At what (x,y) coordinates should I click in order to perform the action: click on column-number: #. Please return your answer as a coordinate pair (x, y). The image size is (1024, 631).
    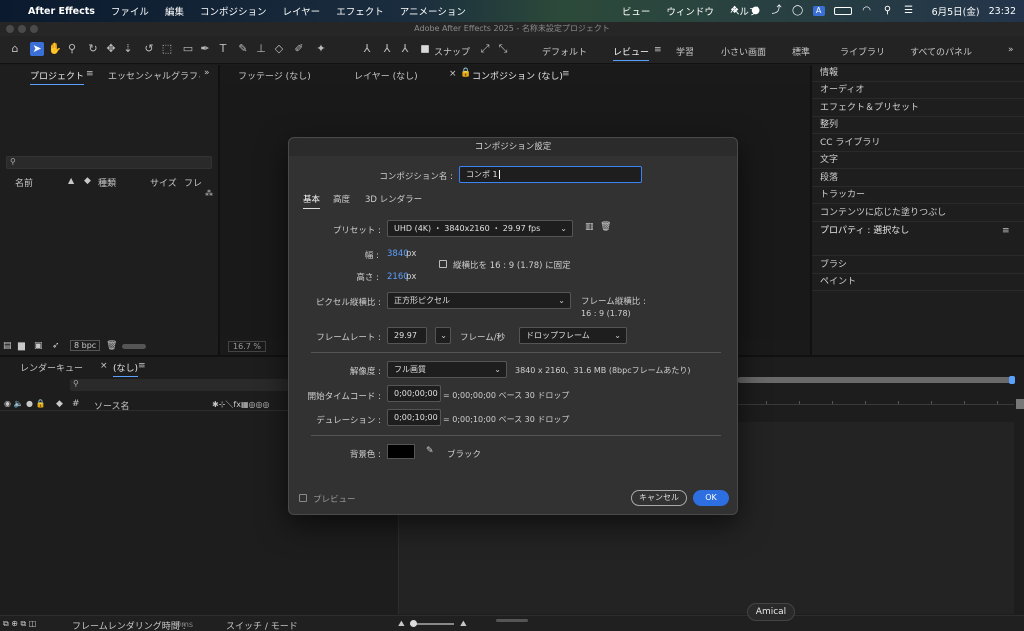
    Looking at the image, I should click on (76, 404).